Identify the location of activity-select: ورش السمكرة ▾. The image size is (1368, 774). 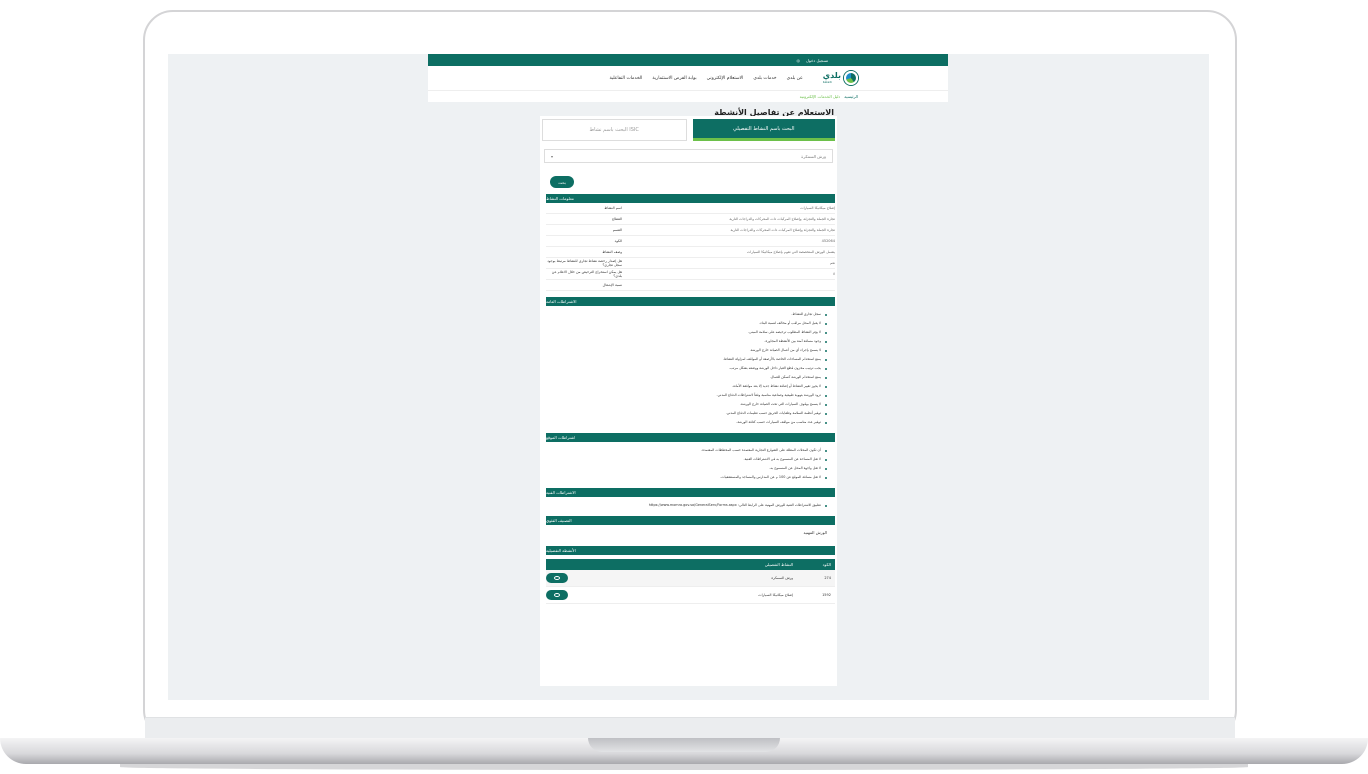
(688, 156).